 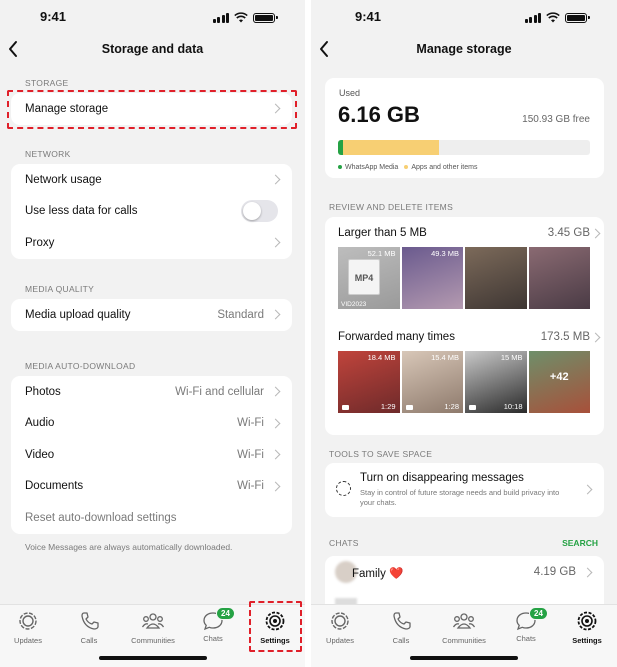 I want to click on section-header-auto-download: MEDIA AUTO-DOWNLOAD, so click(x=80, y=366).